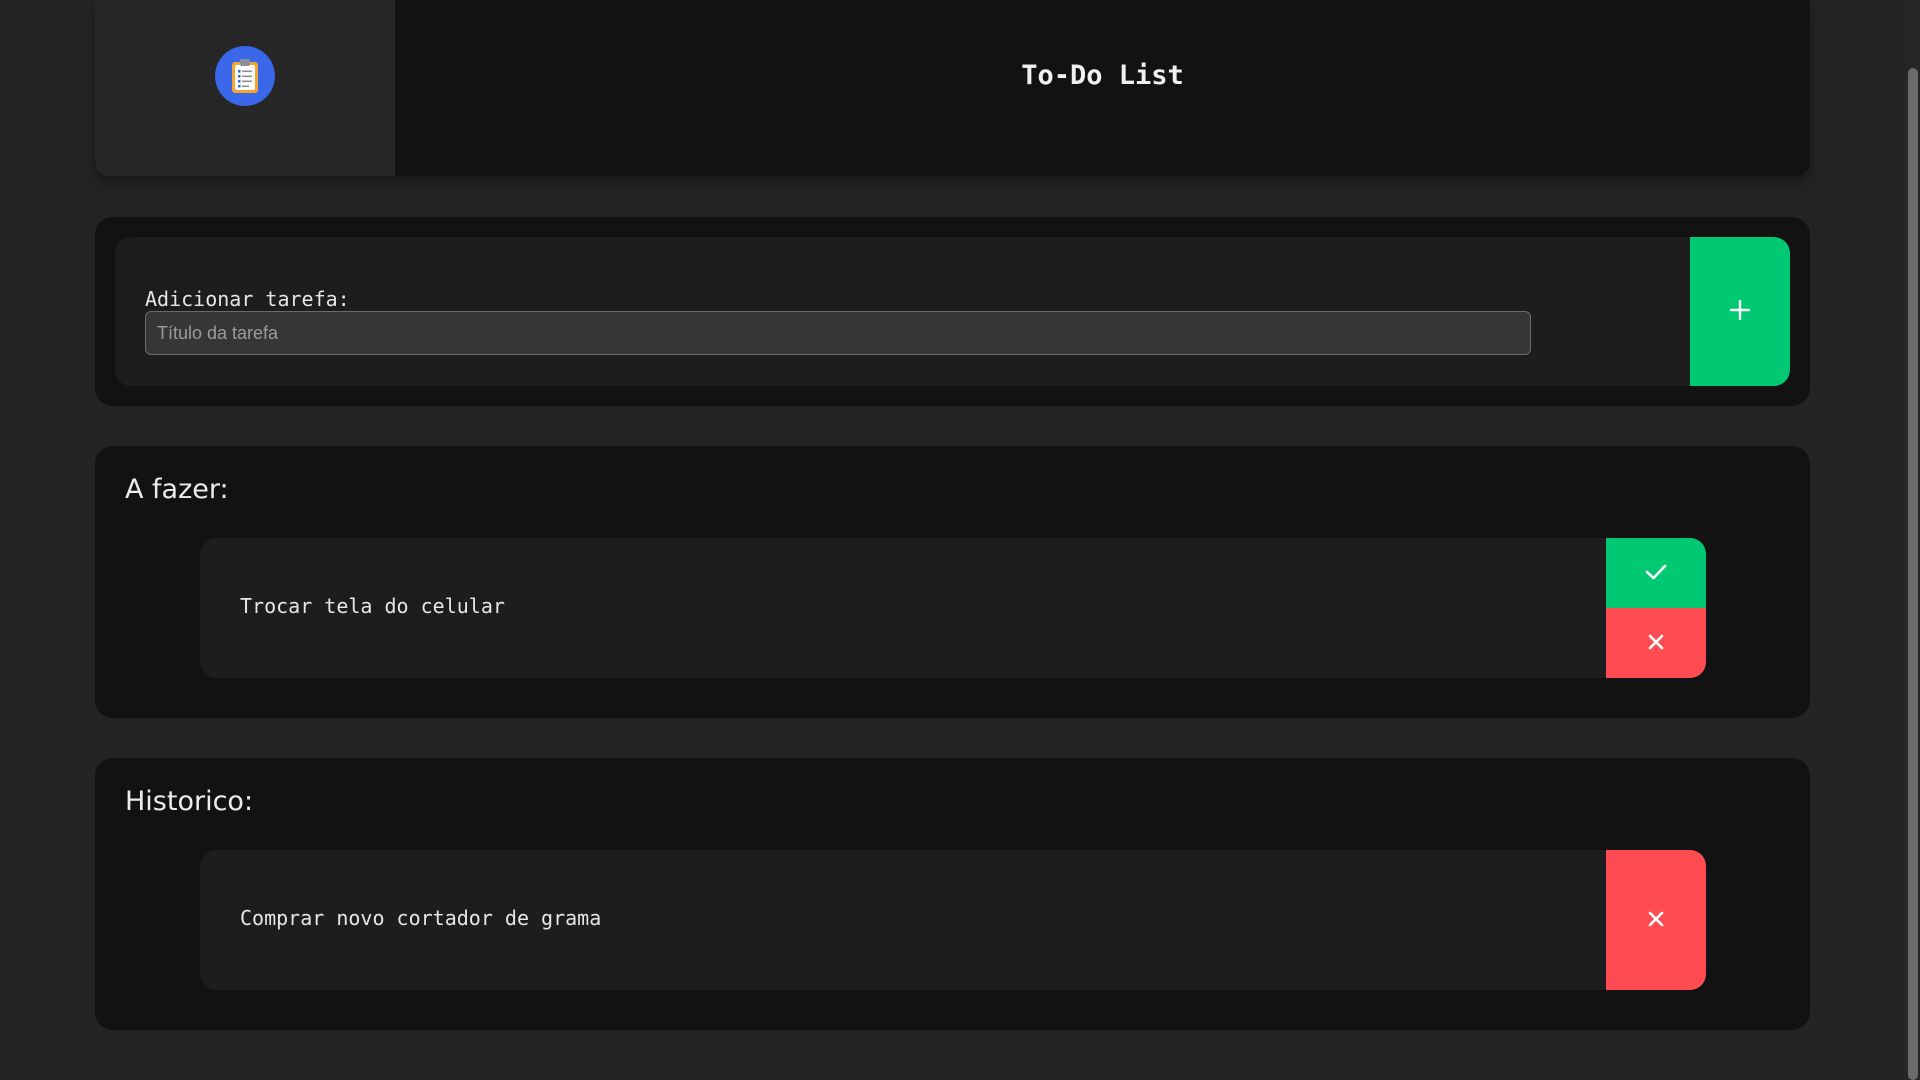 The image size is (1920, 1080). I want to click on plus-icon, so click(1740, 311).